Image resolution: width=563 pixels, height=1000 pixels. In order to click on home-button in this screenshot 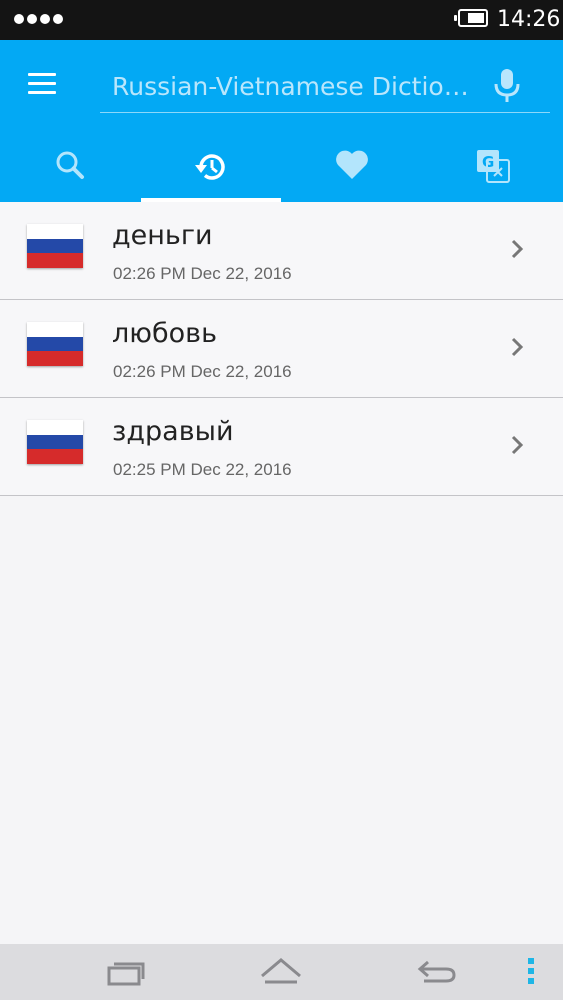, I will do `click(281, 972)`.